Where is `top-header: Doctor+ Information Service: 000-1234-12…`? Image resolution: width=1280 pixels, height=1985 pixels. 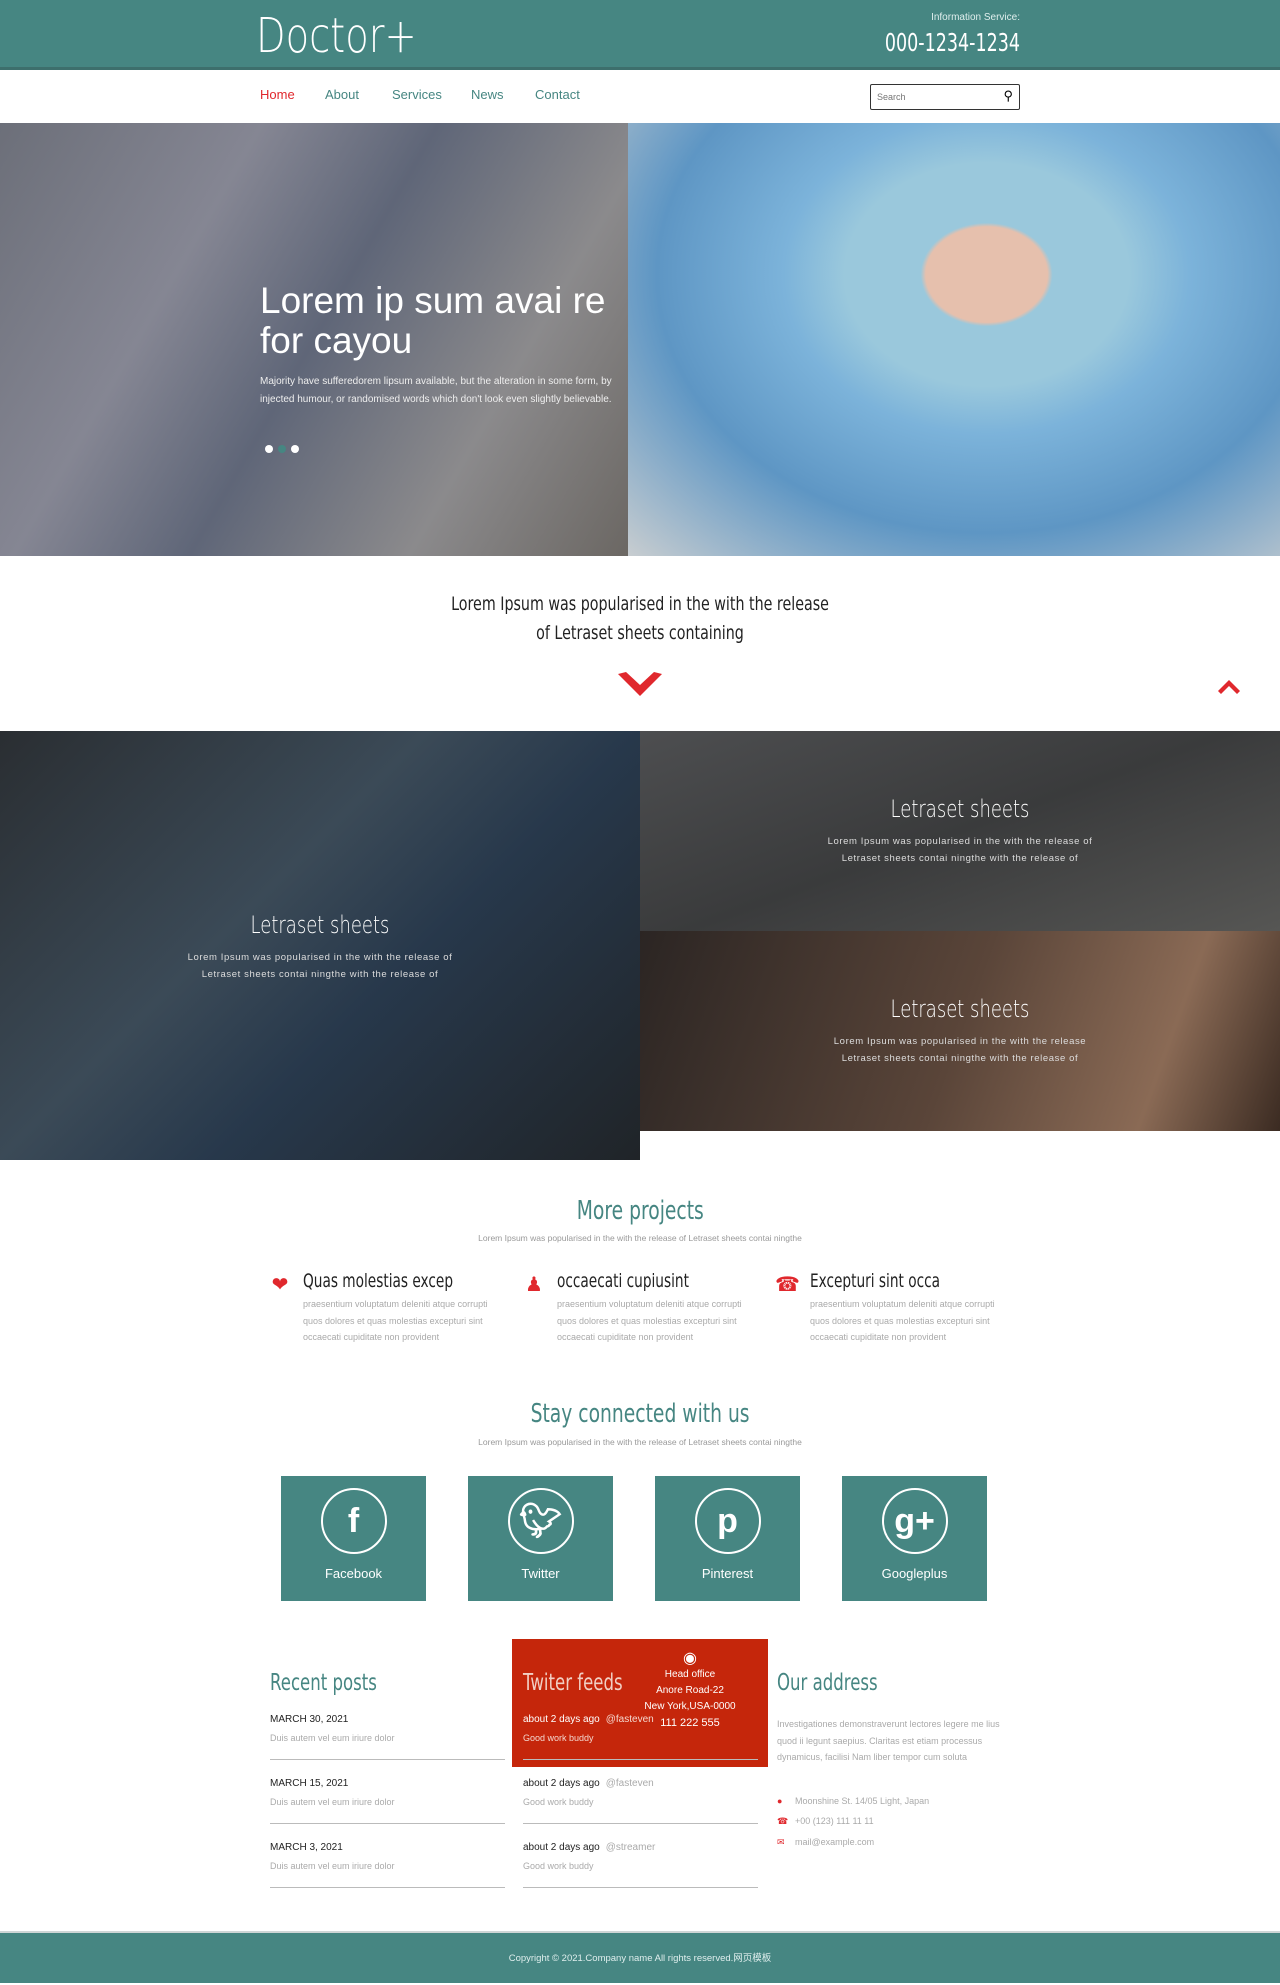
top-header: Doctor+ Information Service: 000-1234-12… is located at coordinates (640, 35).